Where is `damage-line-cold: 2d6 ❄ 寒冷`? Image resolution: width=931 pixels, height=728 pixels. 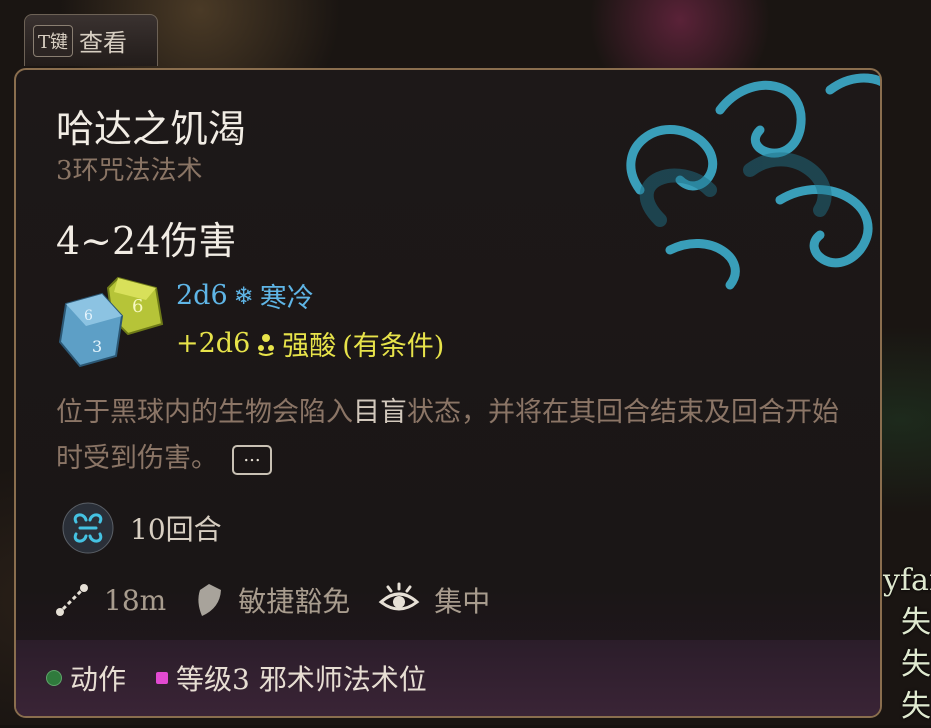 damage-line-cold: 2d6 ❄ 寒冷 is located at coordinates (245, 295).